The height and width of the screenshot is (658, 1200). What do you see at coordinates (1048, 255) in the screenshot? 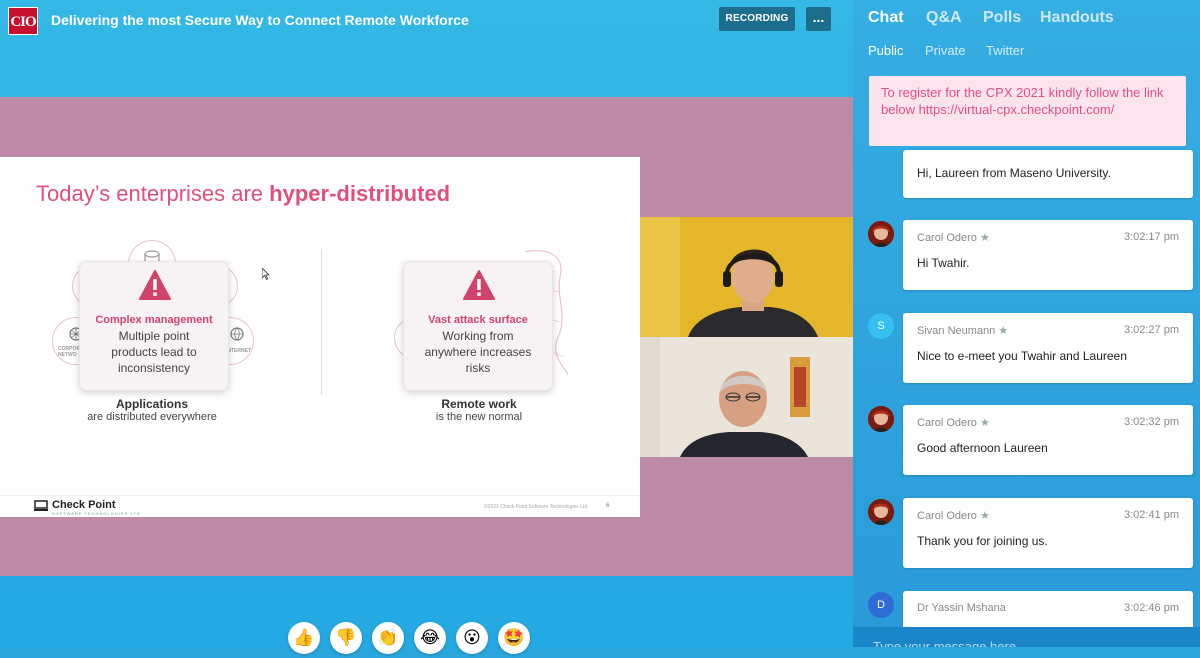
I see `chat-message: Carol Odero ★ 3:02:17 pm Hi Twahir.` at bounding box center [1048, 255].